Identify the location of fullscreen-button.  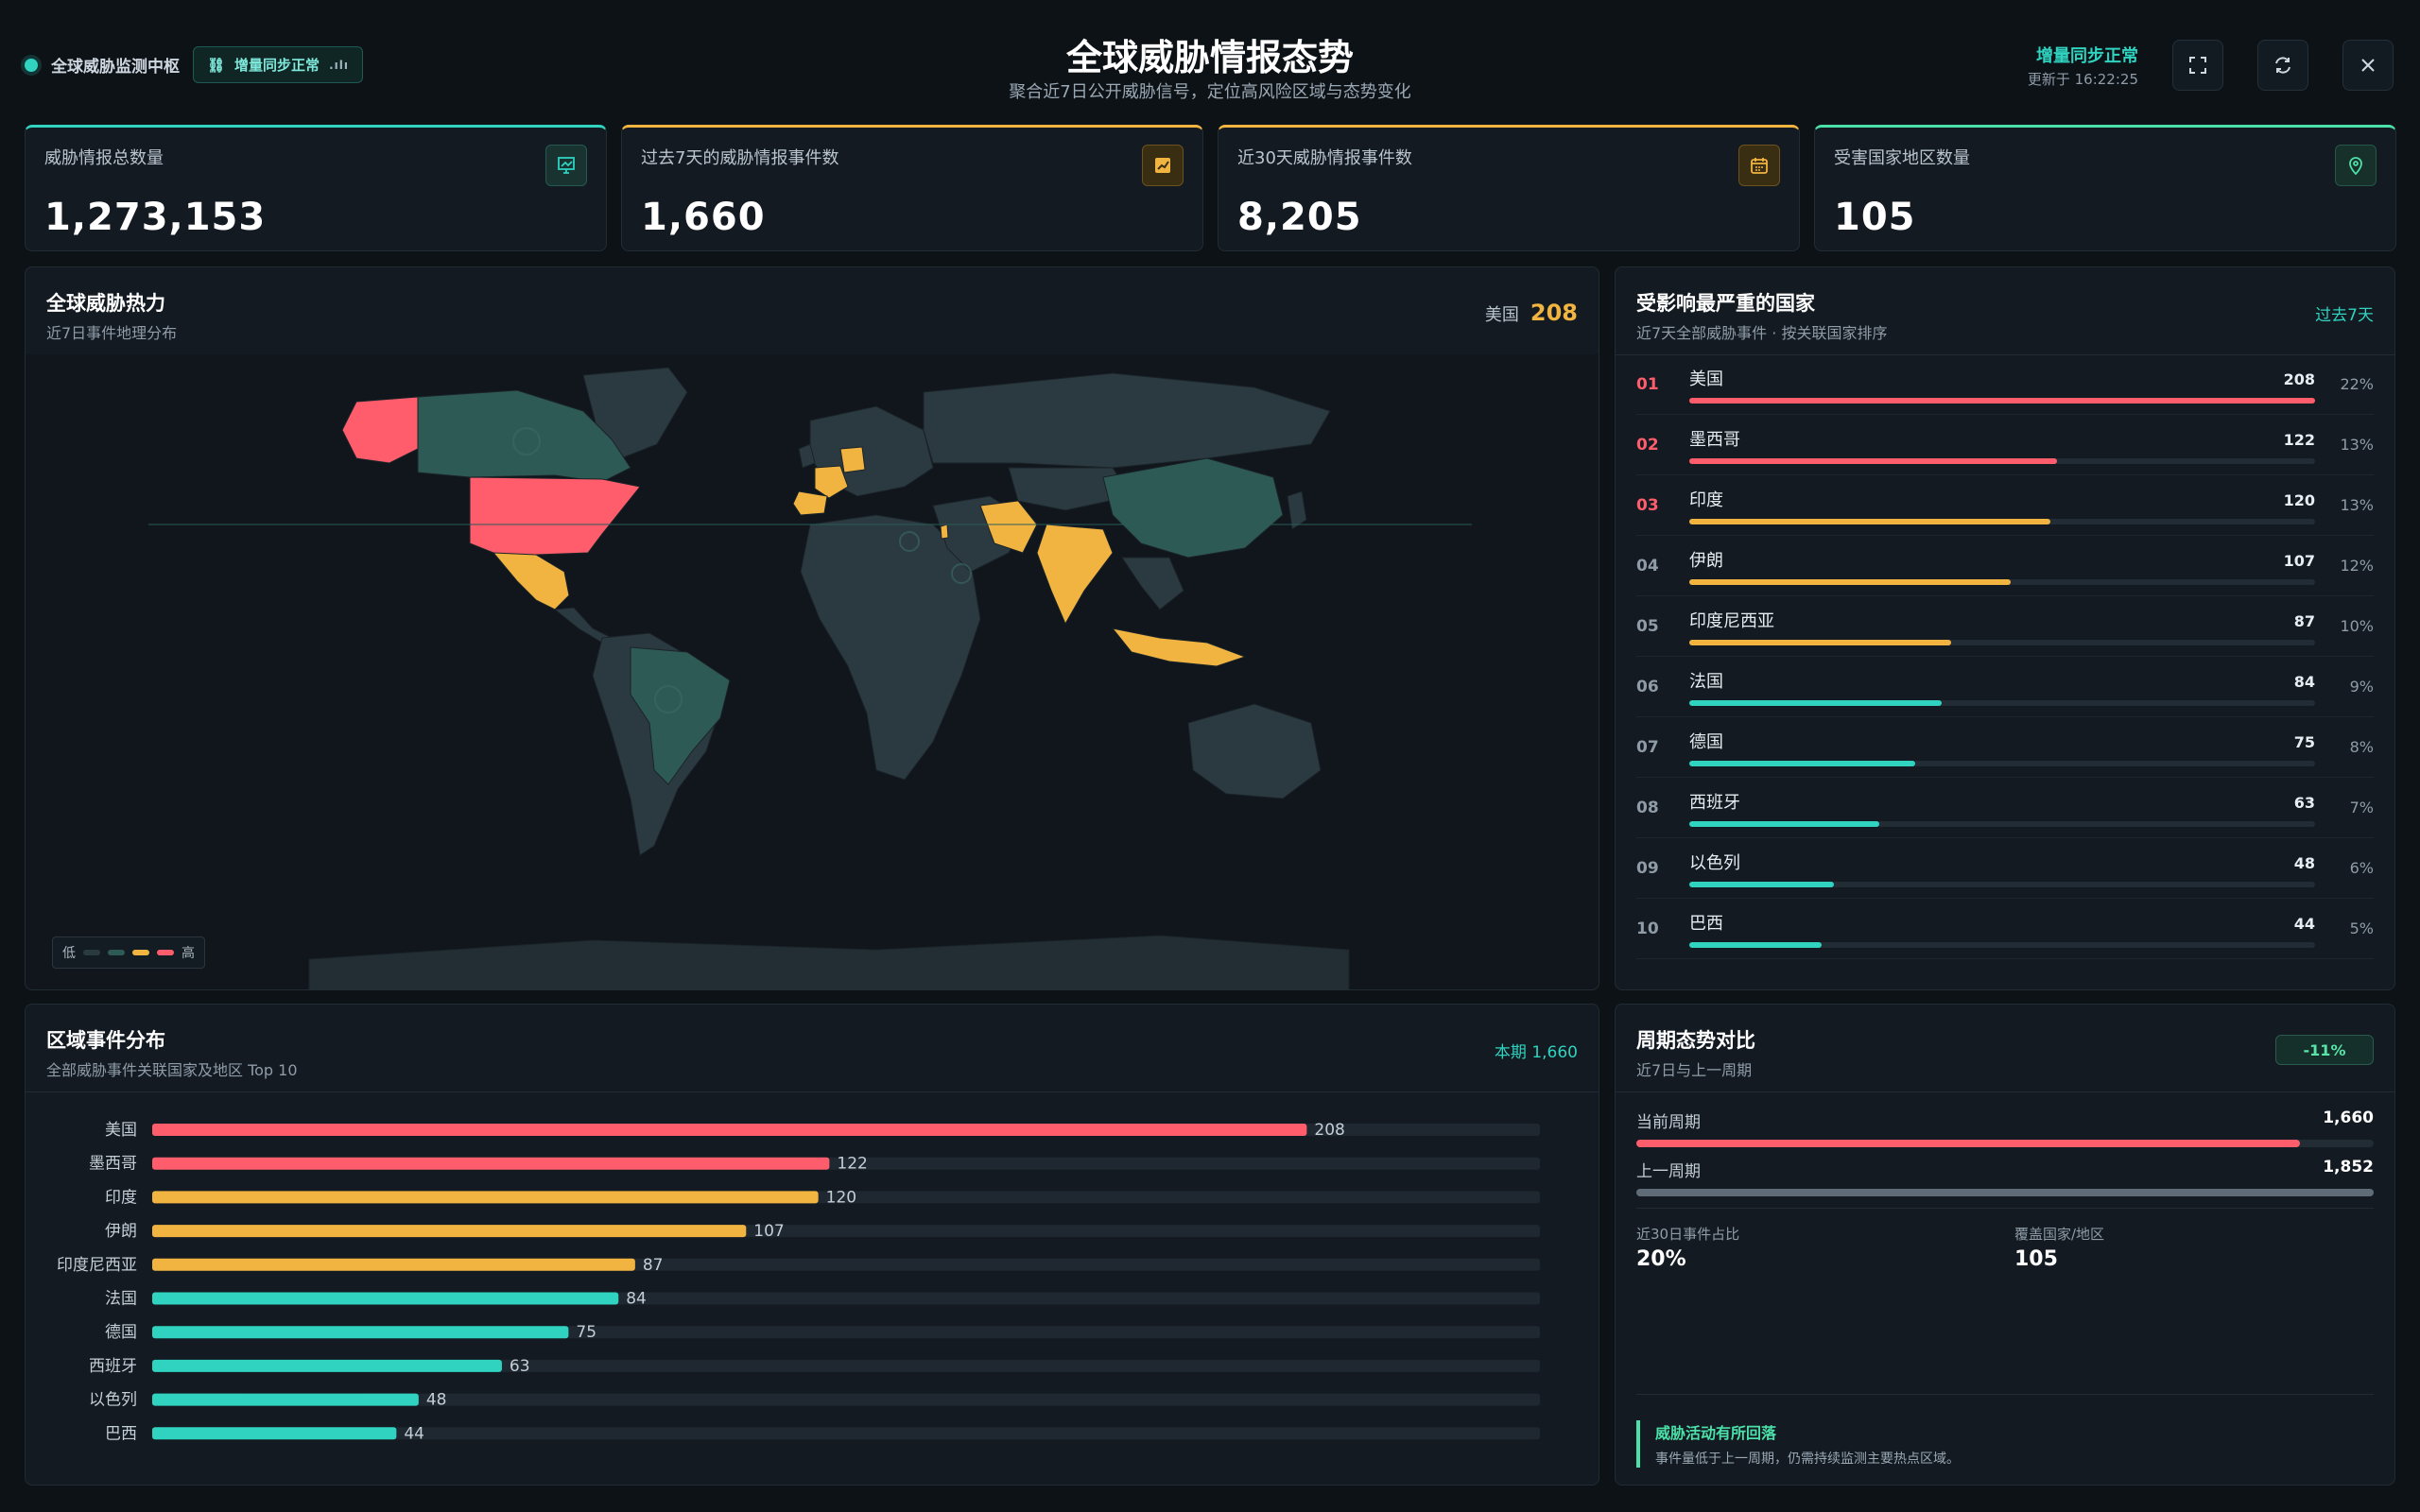
(2197, 65).